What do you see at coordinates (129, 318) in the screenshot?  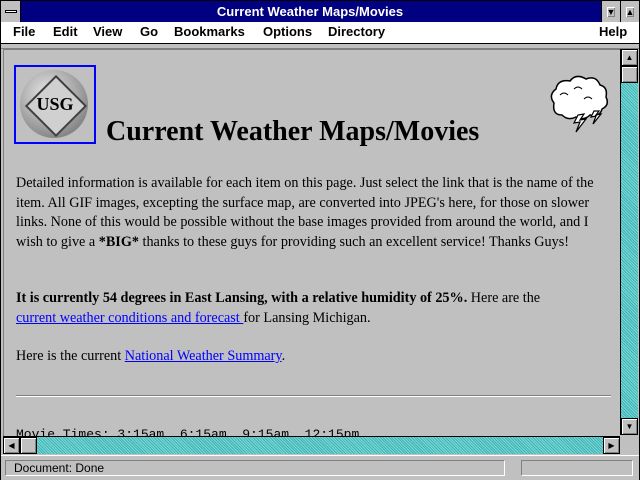 I see `conditions-forecast-link: current weather conditions and forecast` at bounding box center [129, 318].